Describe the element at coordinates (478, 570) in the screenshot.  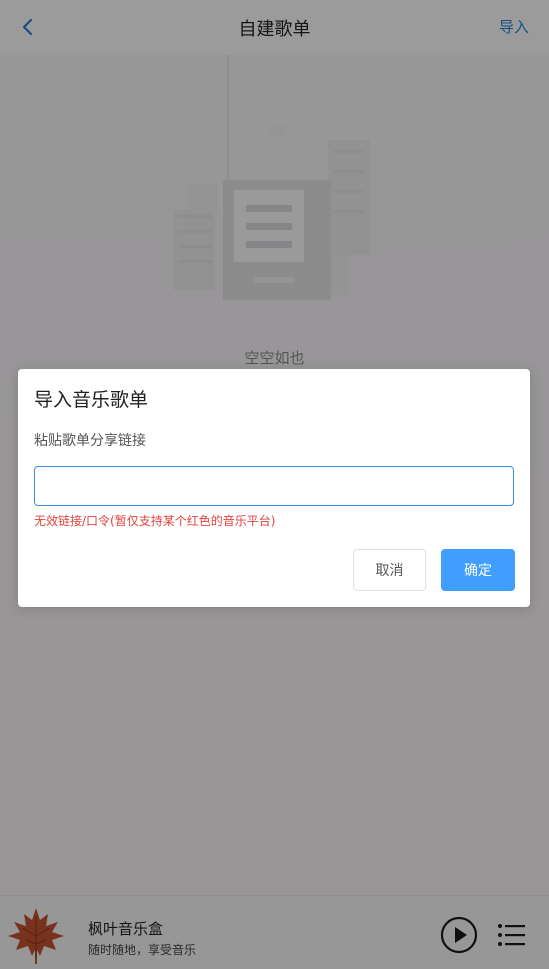
I see `confirm-button: 确定` at that location.